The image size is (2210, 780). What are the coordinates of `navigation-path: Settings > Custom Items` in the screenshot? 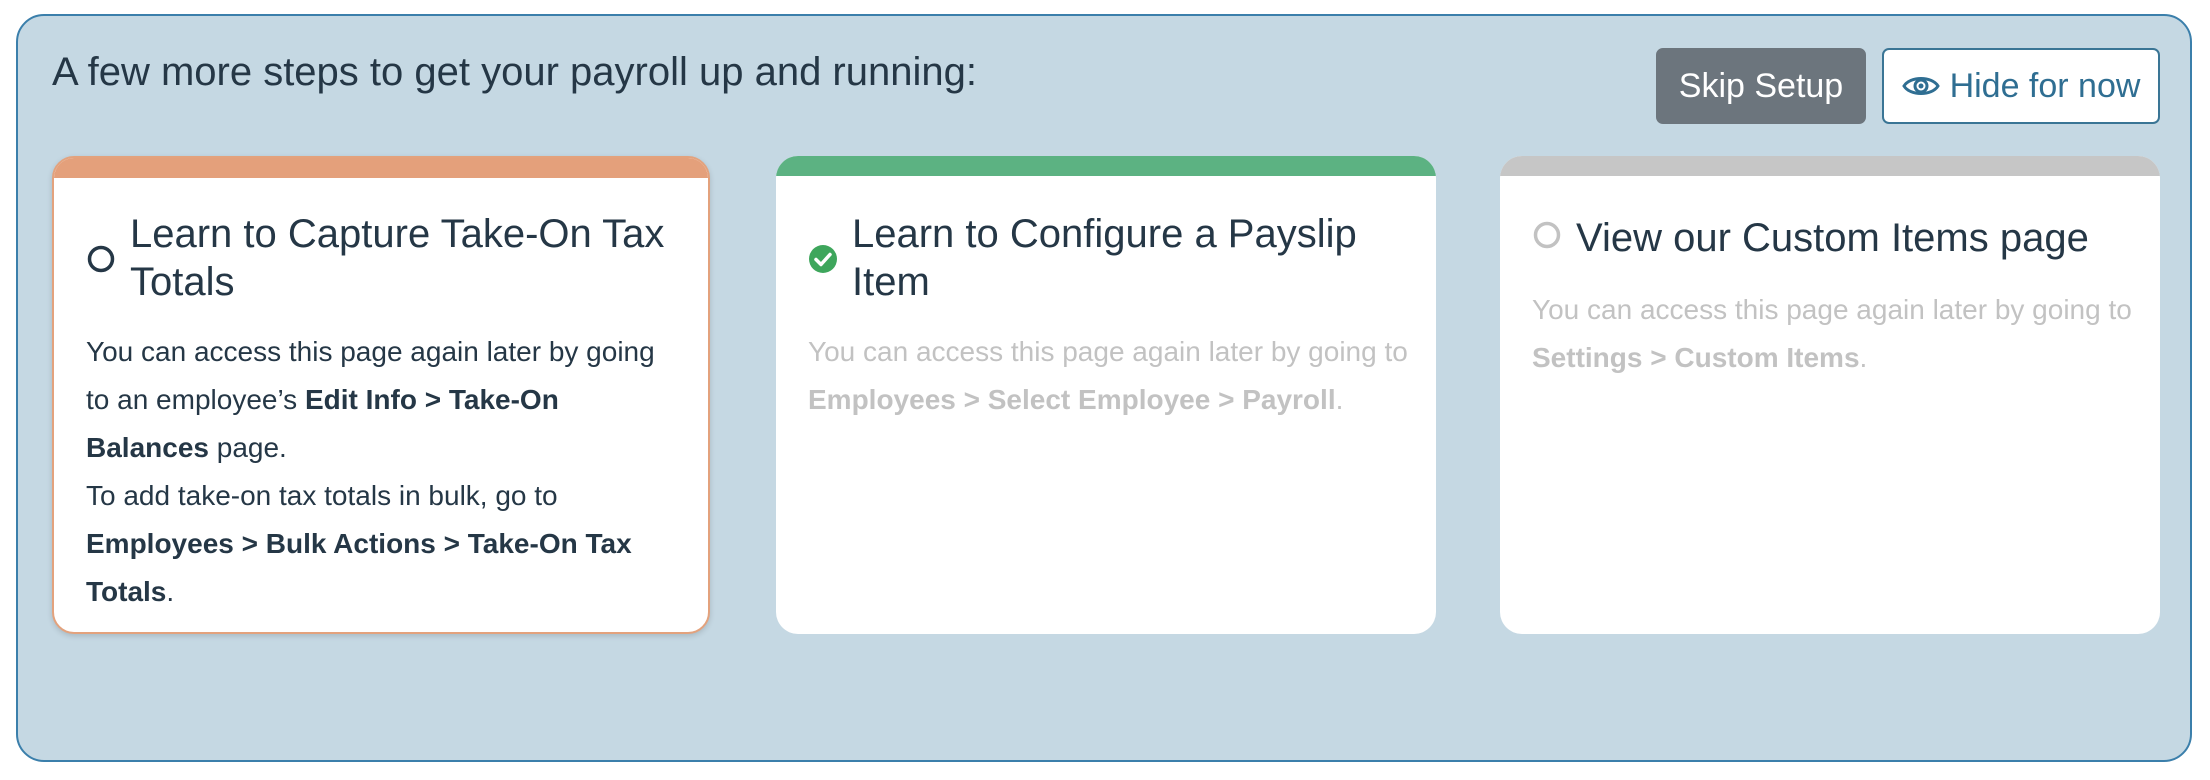 It's located at (1696, 357).